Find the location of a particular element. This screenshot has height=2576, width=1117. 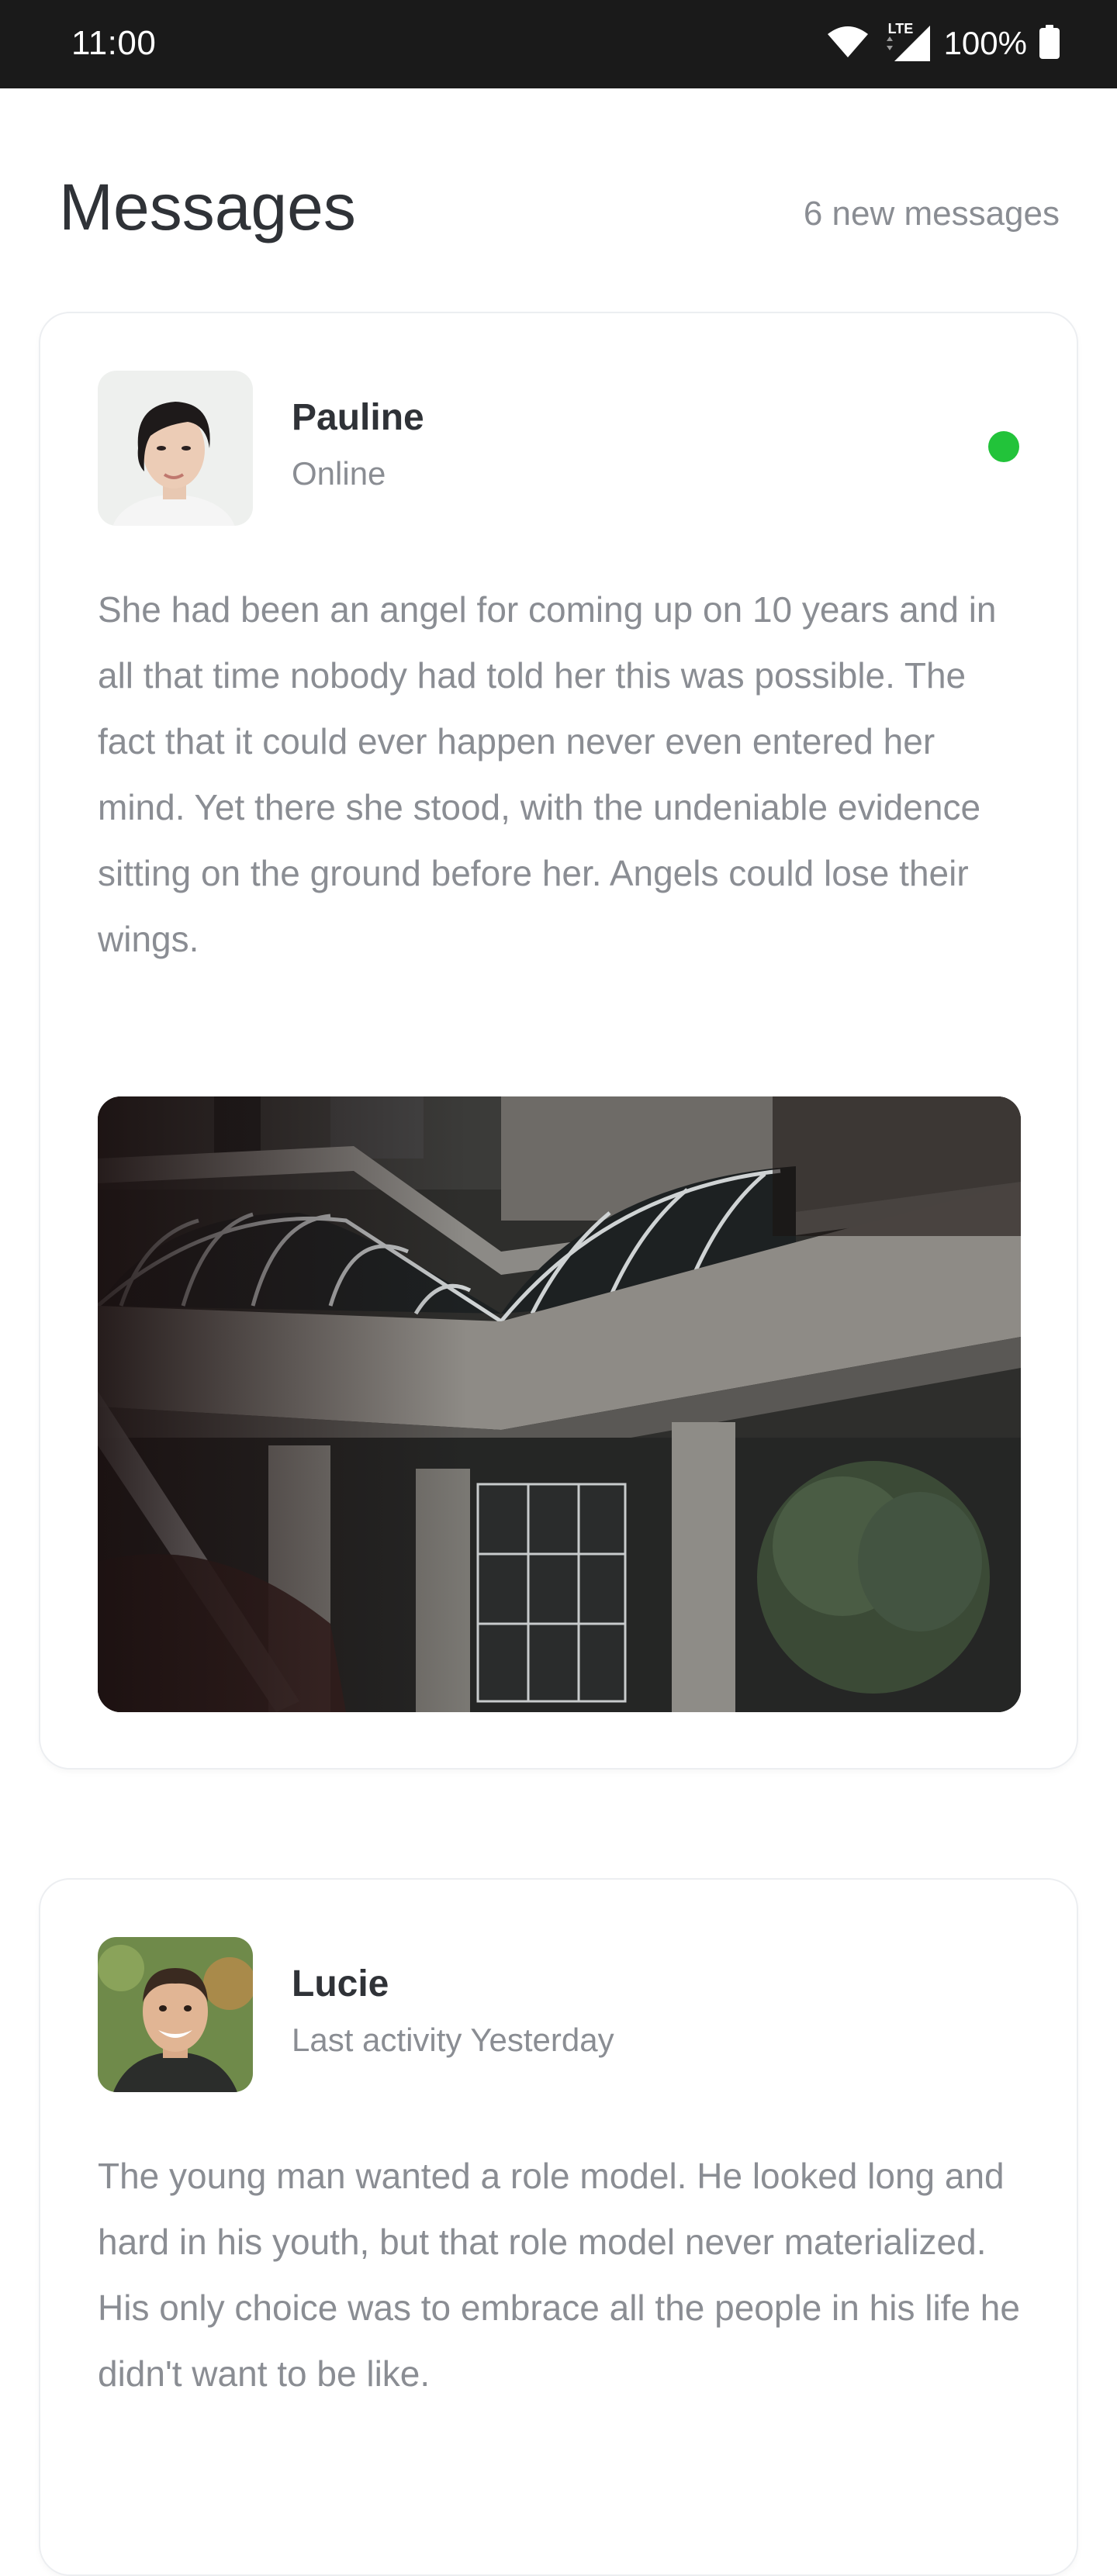

status-icons: LTE 100% is located at coordinates (943, 44).